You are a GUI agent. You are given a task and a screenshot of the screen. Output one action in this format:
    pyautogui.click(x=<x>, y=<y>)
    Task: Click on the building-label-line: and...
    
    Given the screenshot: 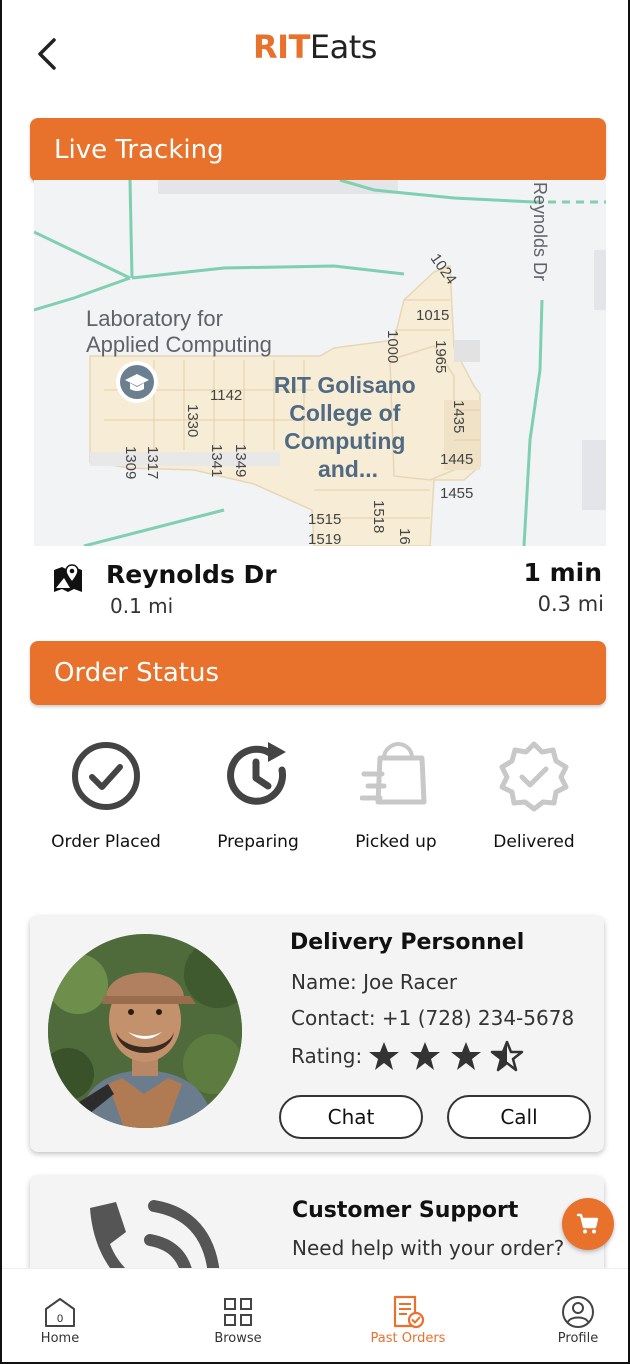 What is the action you would take?
    pyautogui.click(x=348, y=469)
    